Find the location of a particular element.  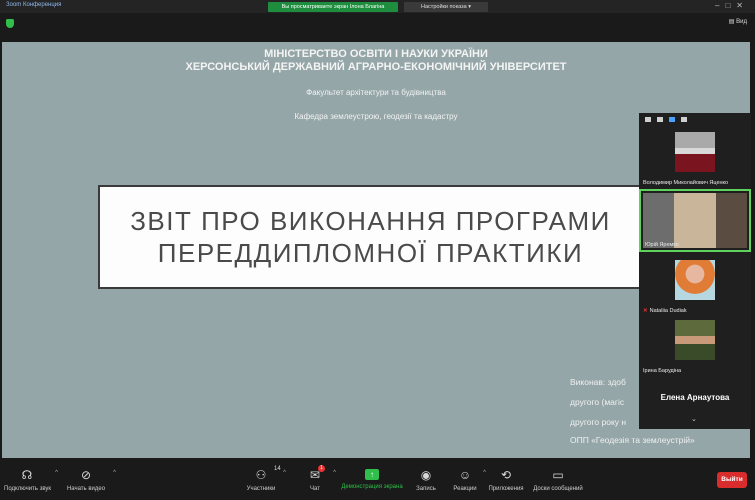

meeting-info-bar: ▤ Вид is located at coordinates (377, 27).